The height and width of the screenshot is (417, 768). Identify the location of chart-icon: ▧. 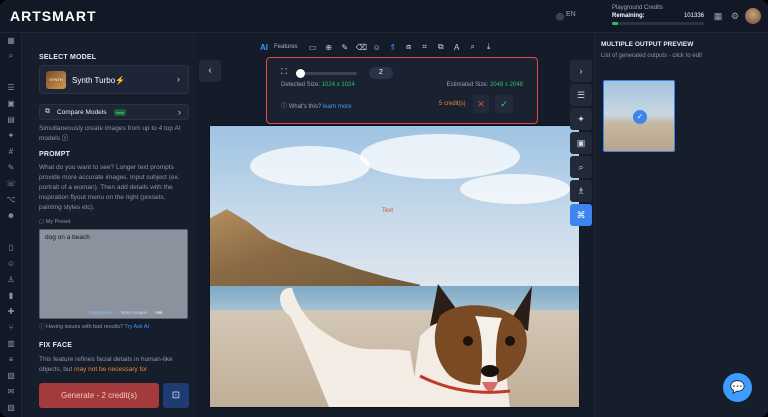
(11, 376).